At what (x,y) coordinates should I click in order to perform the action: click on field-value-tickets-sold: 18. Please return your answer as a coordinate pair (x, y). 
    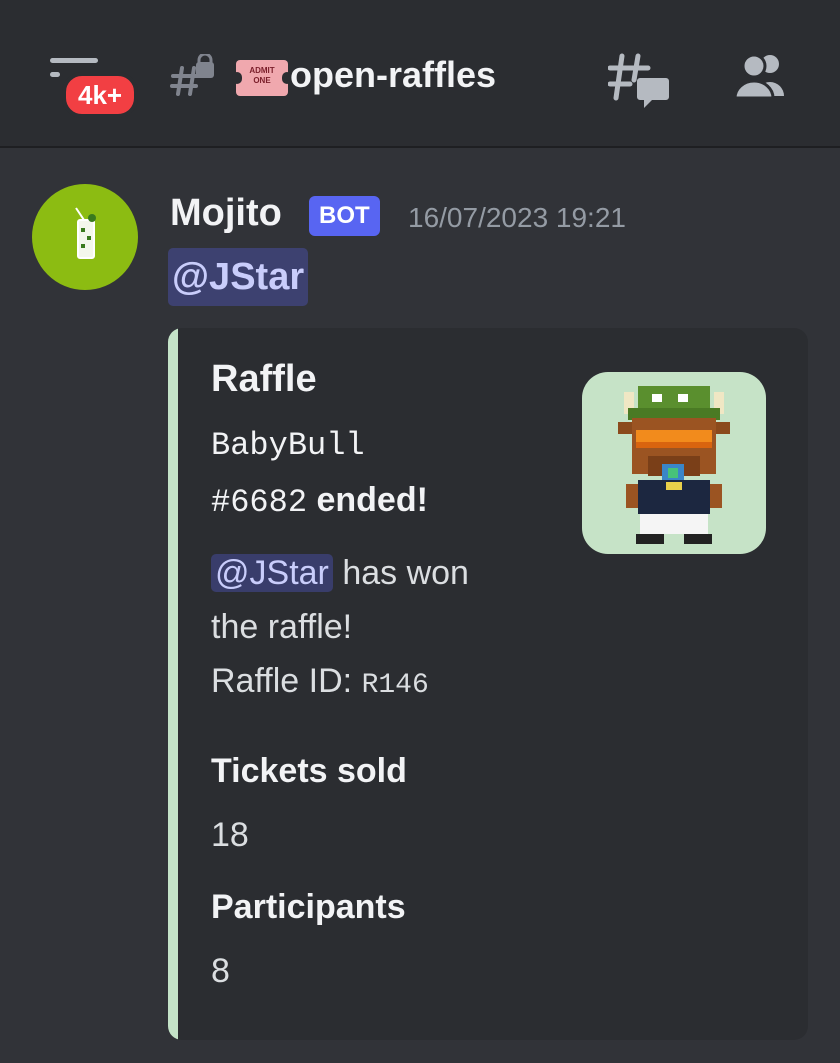
    Looking at the image, I should click on (230, 835).